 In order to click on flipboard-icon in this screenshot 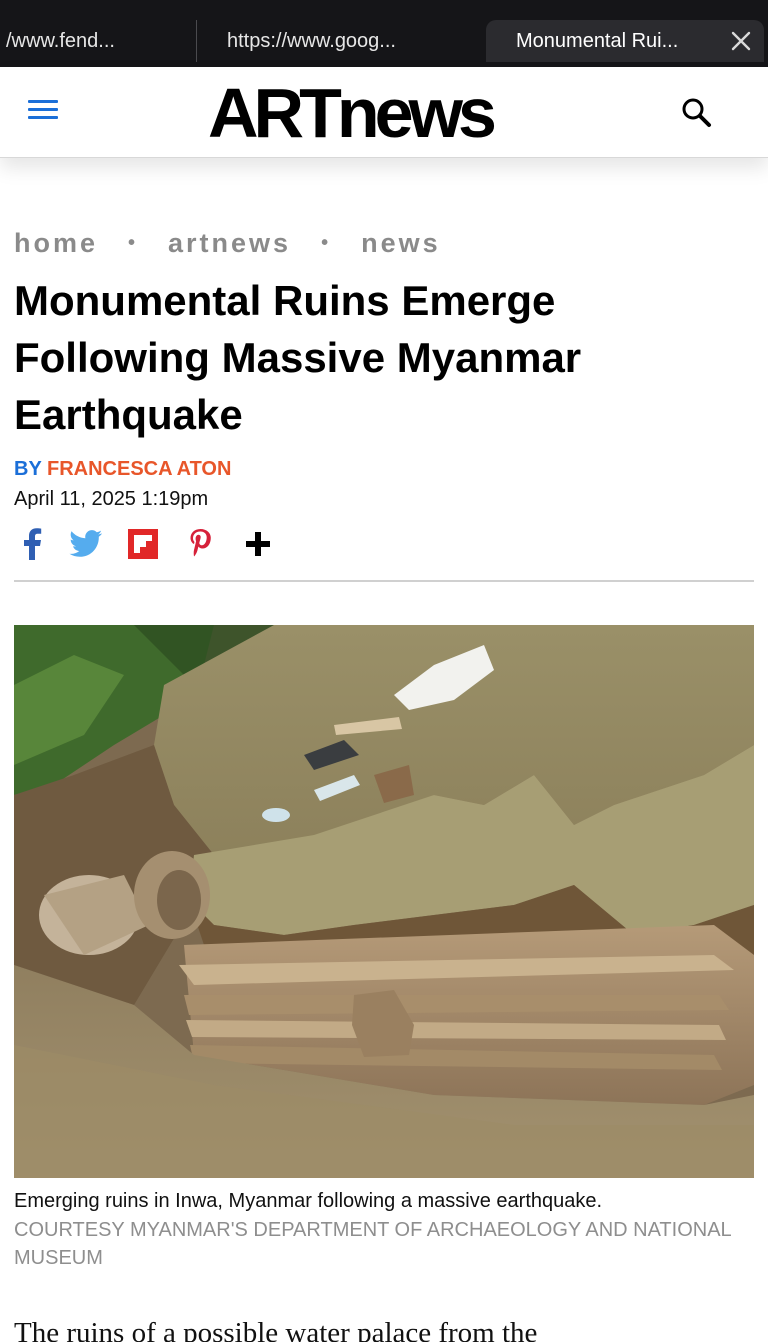, I will do `click(143, 544)`.